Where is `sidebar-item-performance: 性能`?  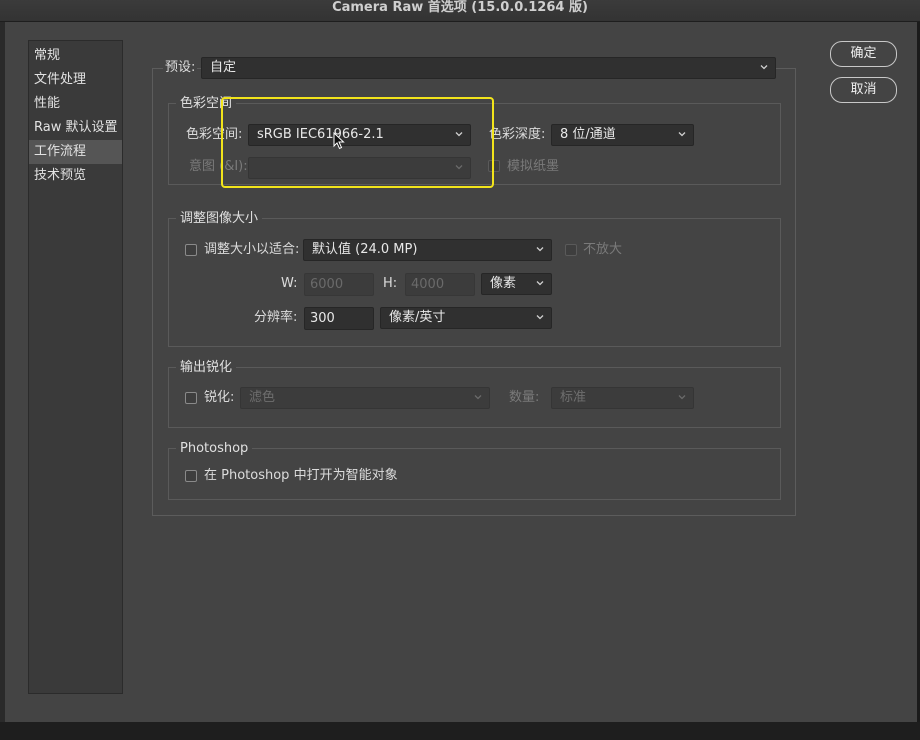
sidebar-item-performance: 性能 is located at coordinates (75, 104).